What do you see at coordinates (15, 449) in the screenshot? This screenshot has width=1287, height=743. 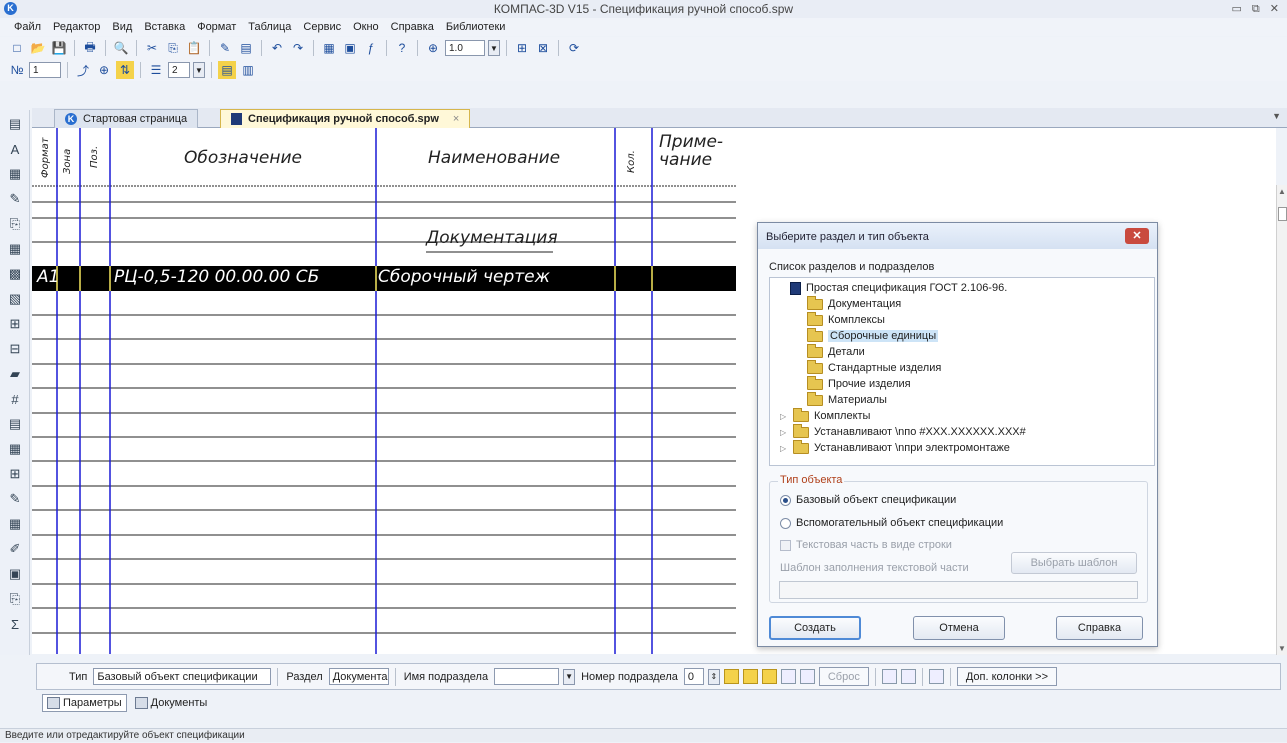 I see `merge-icon: ▦` at bounding box center [15, 449].